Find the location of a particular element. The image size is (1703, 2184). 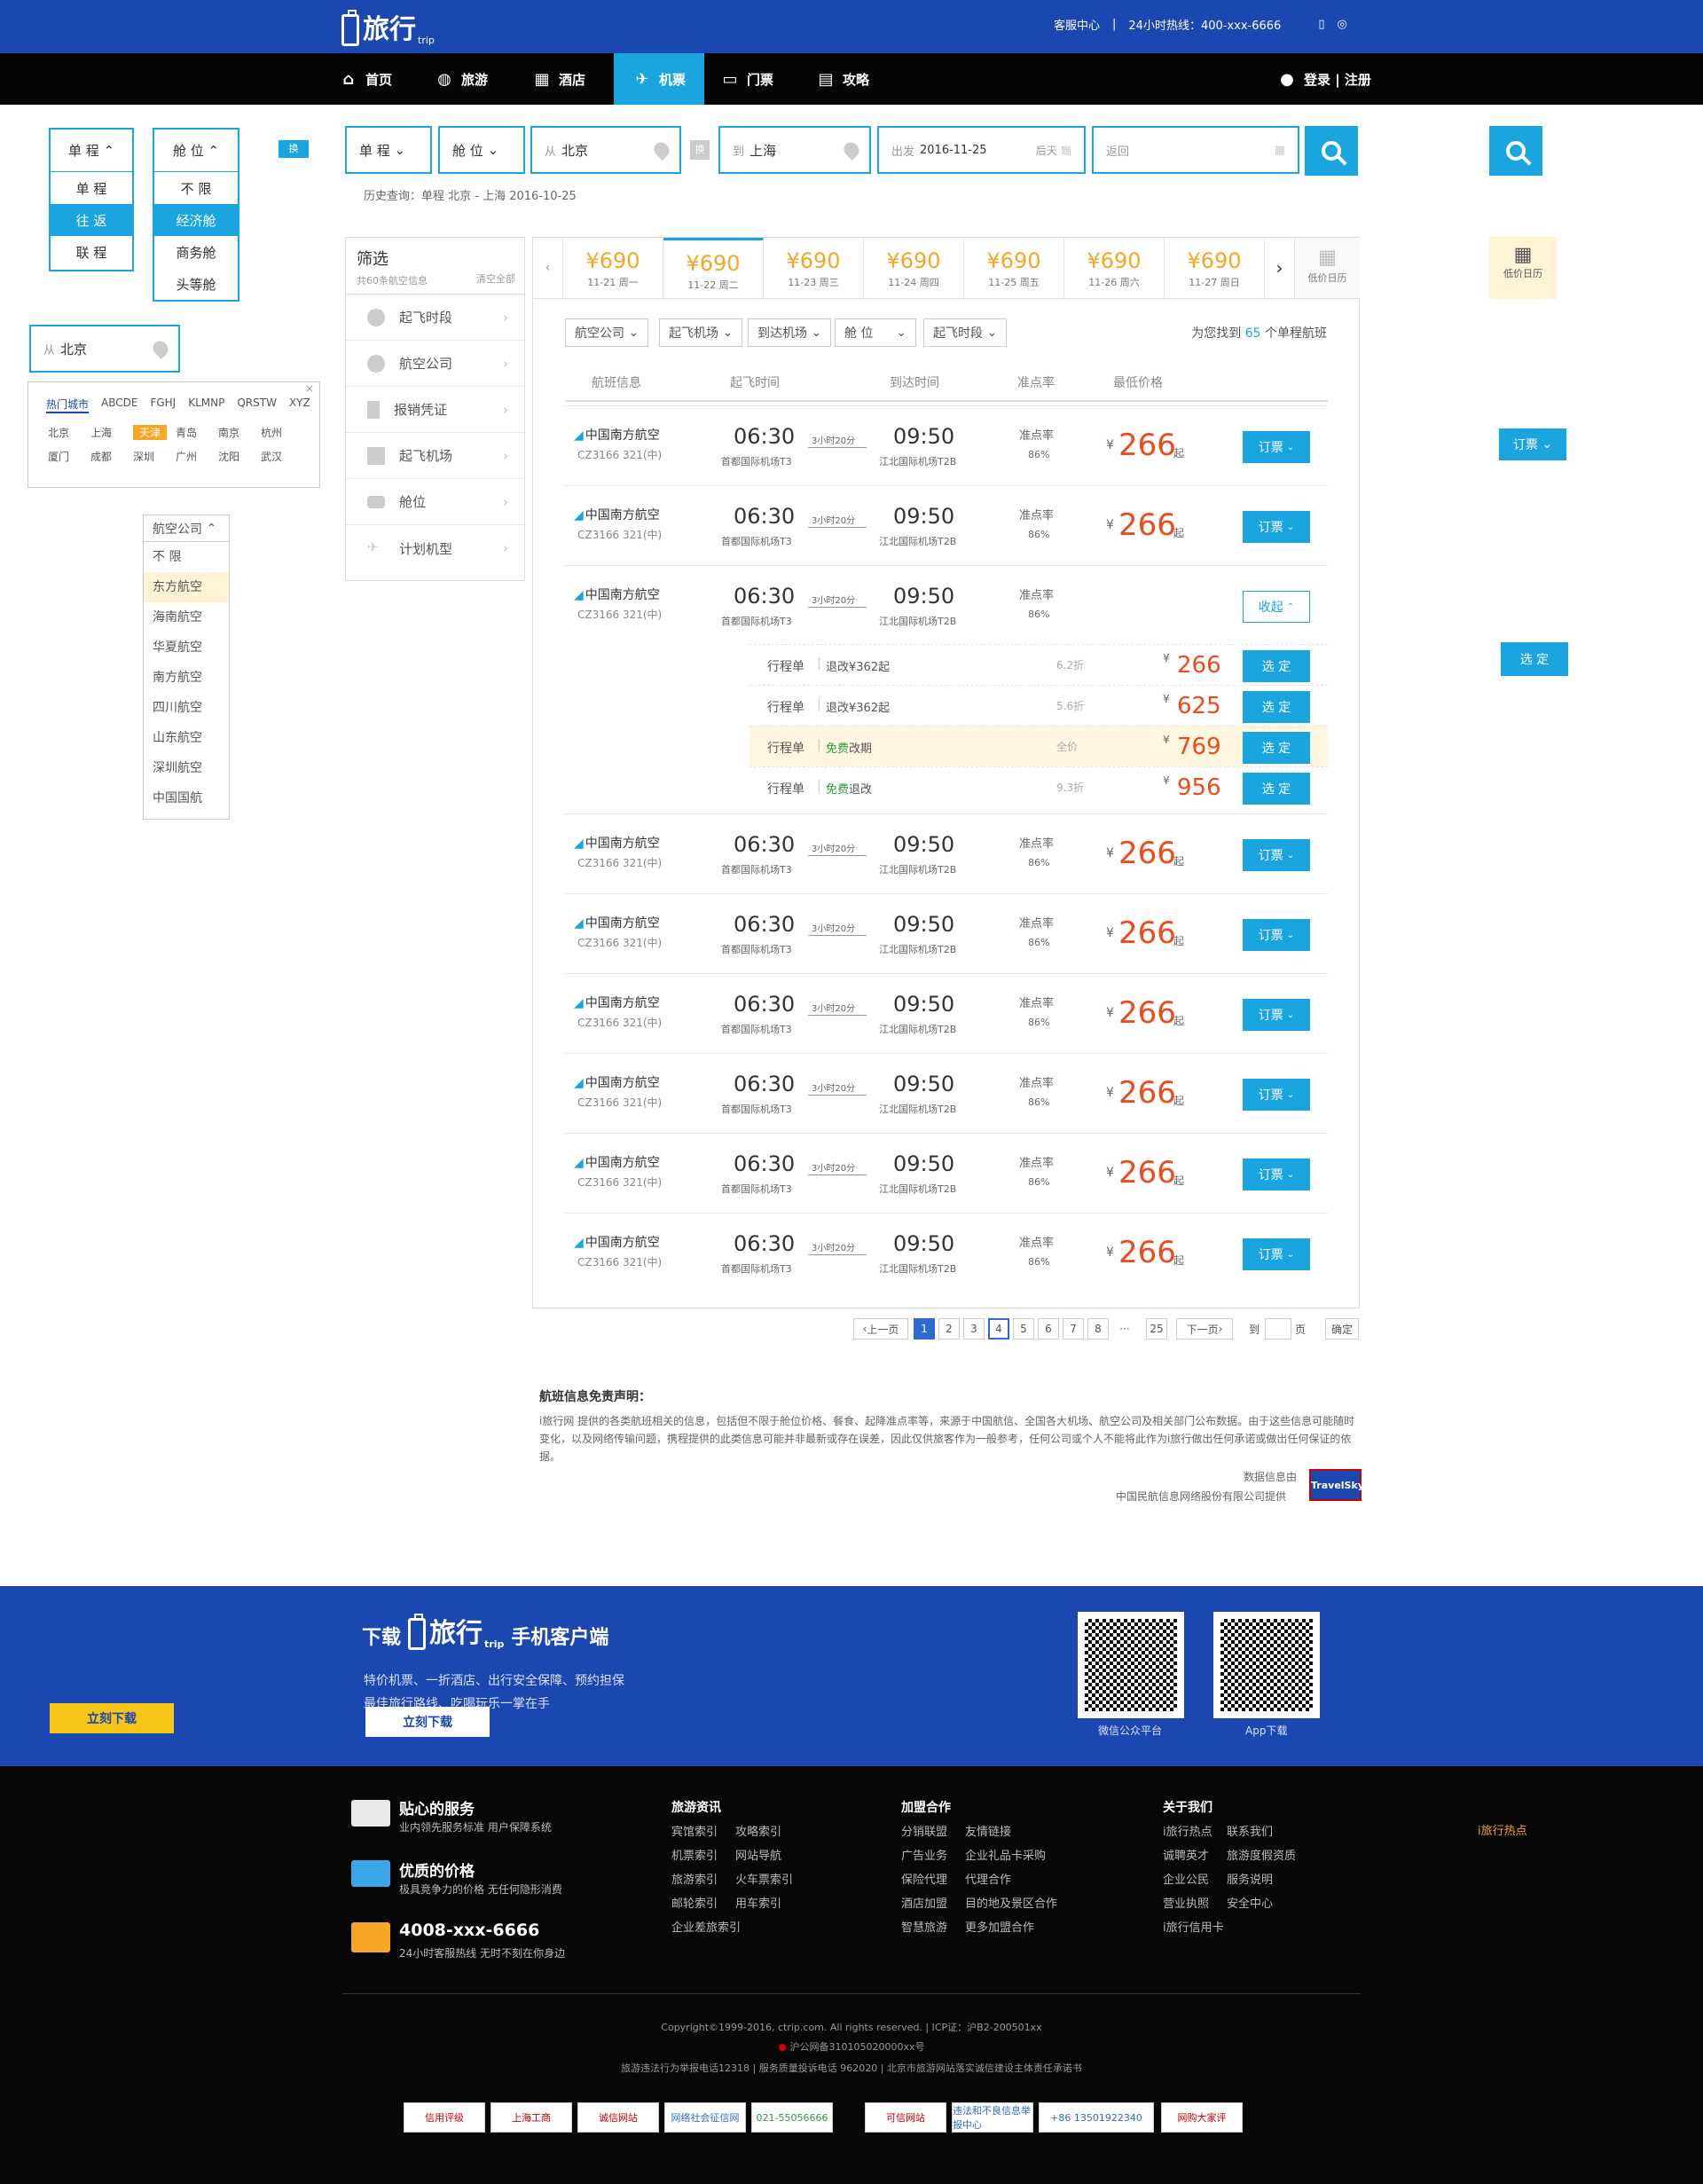

airline-option: 中国国航 is located at coordinates (186, 798).